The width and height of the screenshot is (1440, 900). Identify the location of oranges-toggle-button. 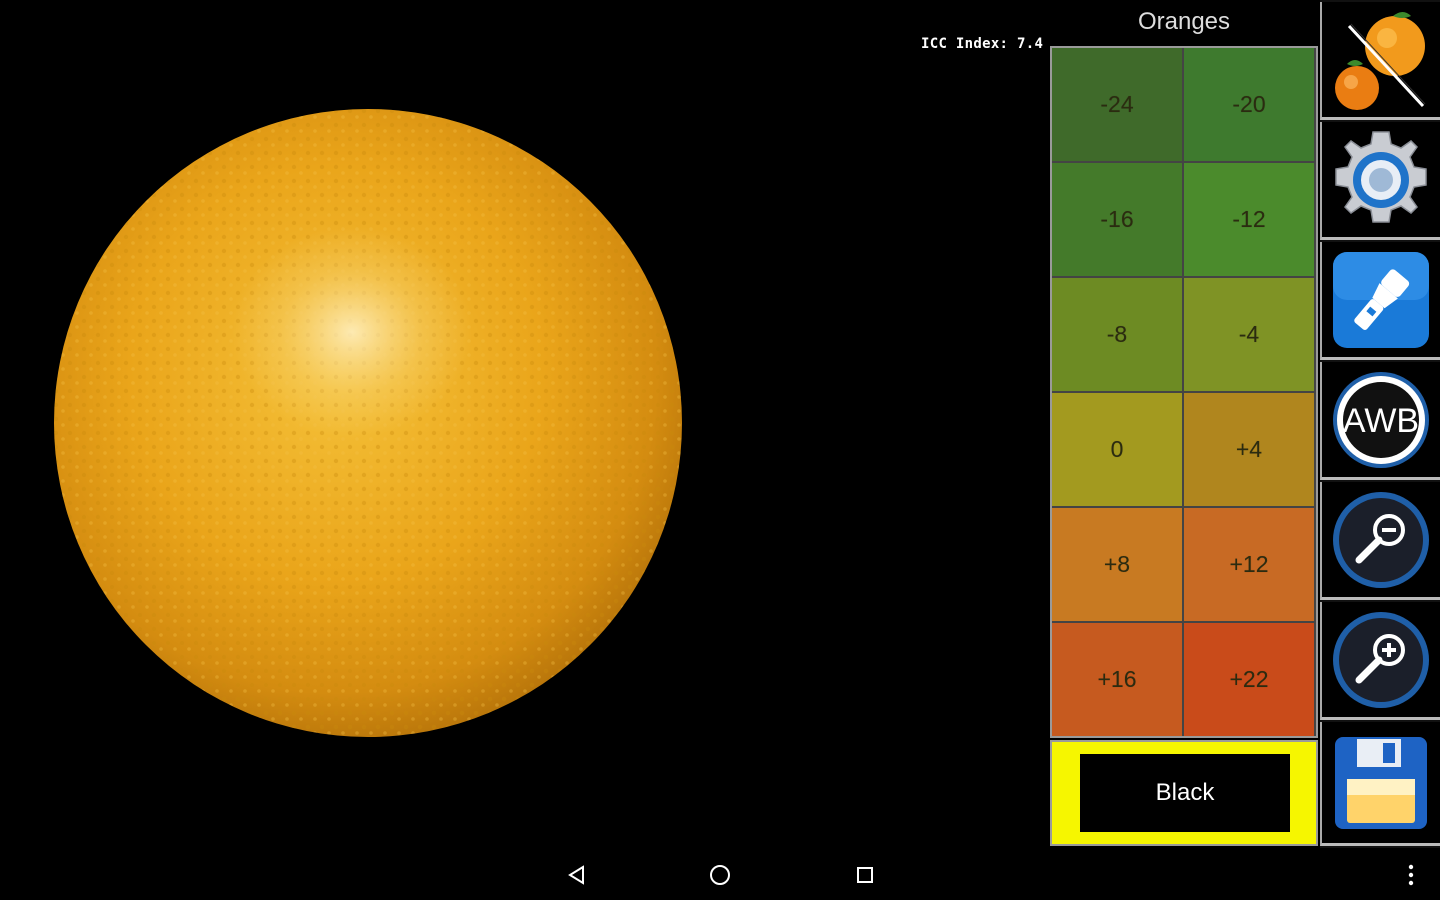
(1380, 61).